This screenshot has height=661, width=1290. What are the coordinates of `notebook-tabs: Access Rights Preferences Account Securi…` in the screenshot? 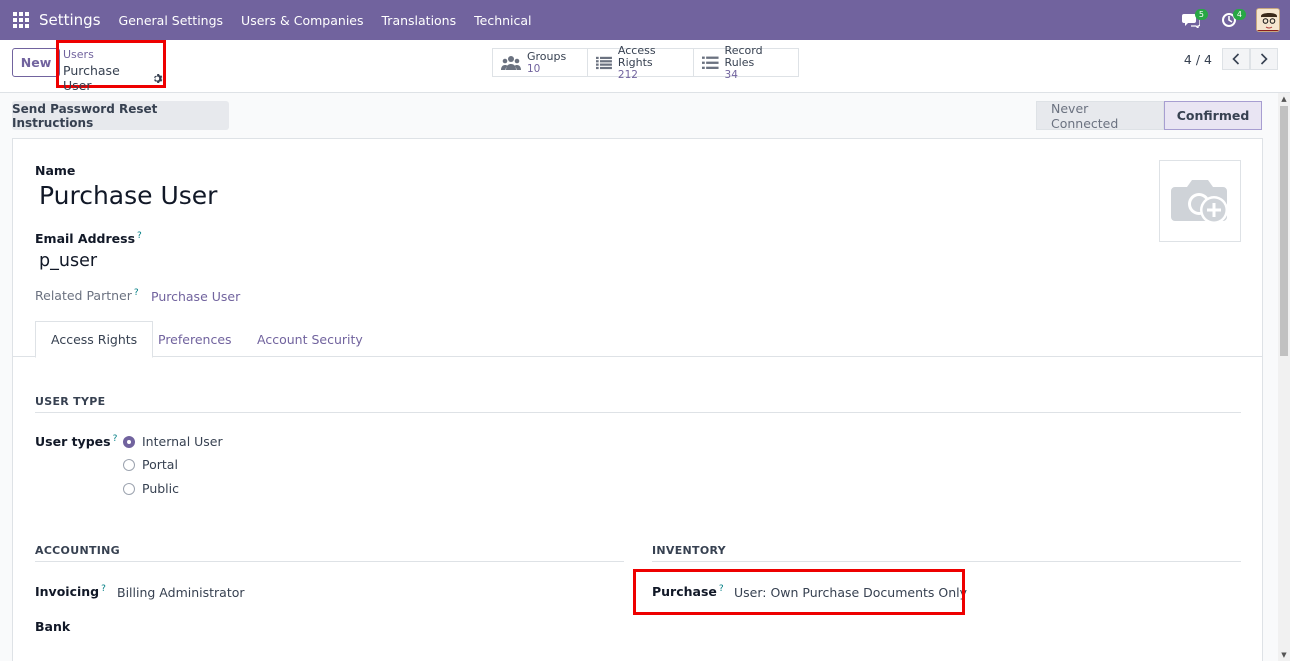 It's located at (637, 339).